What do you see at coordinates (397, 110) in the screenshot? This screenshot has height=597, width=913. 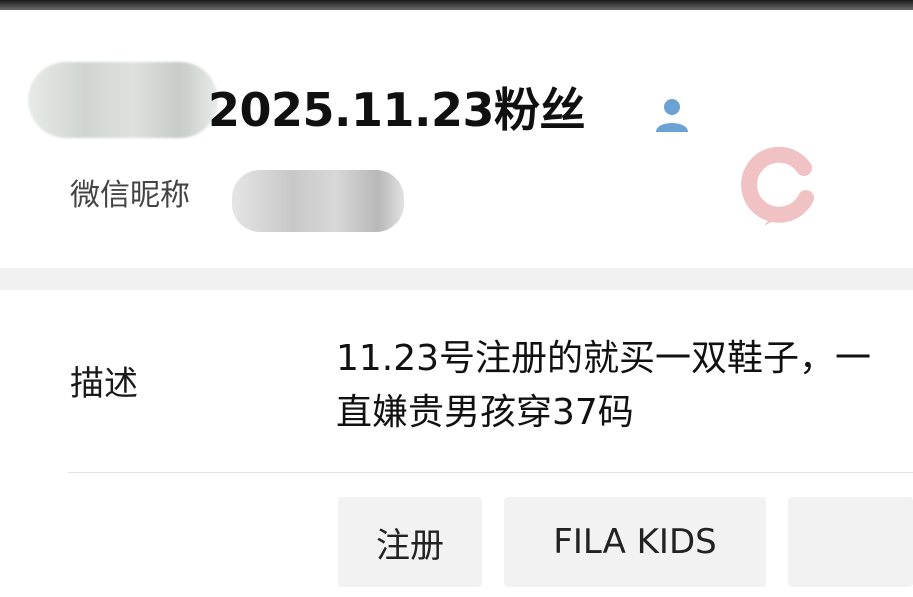 I see `contact-title: 2025.11.23粉丝` at bounding box center [397, 110].